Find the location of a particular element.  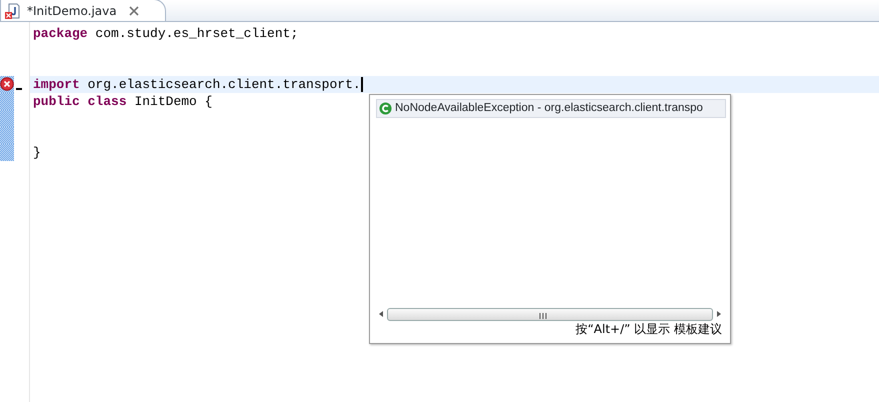

completion-item: NoNodeAvailableException - org.elasticsearch.client.transpo is located at coordinates (551, 108).